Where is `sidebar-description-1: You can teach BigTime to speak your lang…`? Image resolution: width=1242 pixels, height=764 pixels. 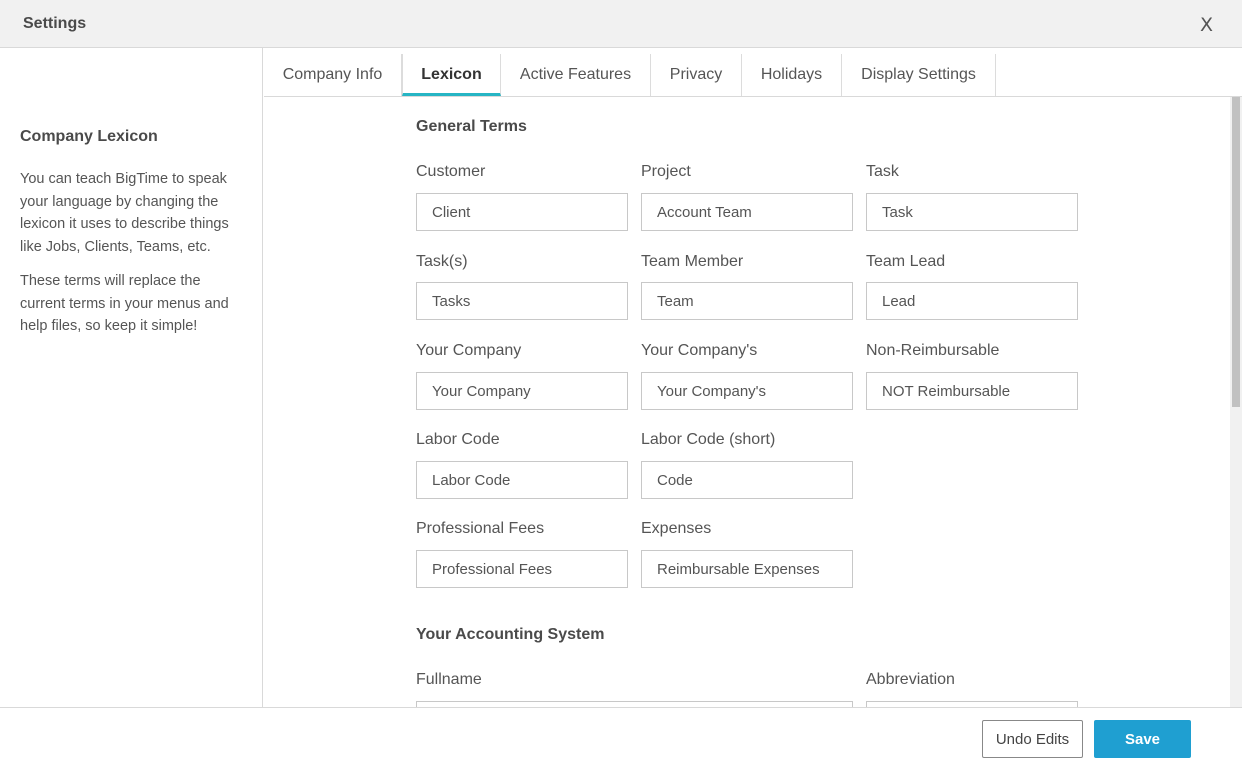 sidebar-description-1: You can teach BigTime to speak your lang… is located at coordinates (124, 213).